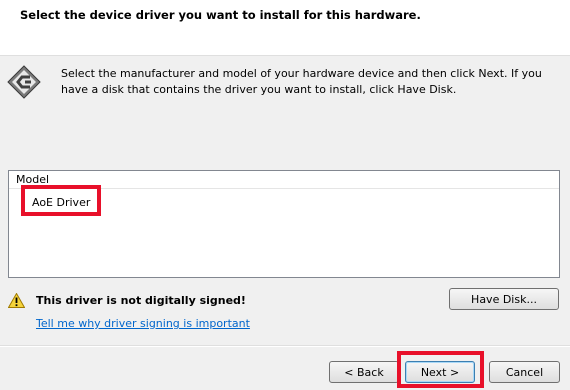 This screenshot has height=390, width=570. I want to click on next-button-highlight, so click(440, 369).